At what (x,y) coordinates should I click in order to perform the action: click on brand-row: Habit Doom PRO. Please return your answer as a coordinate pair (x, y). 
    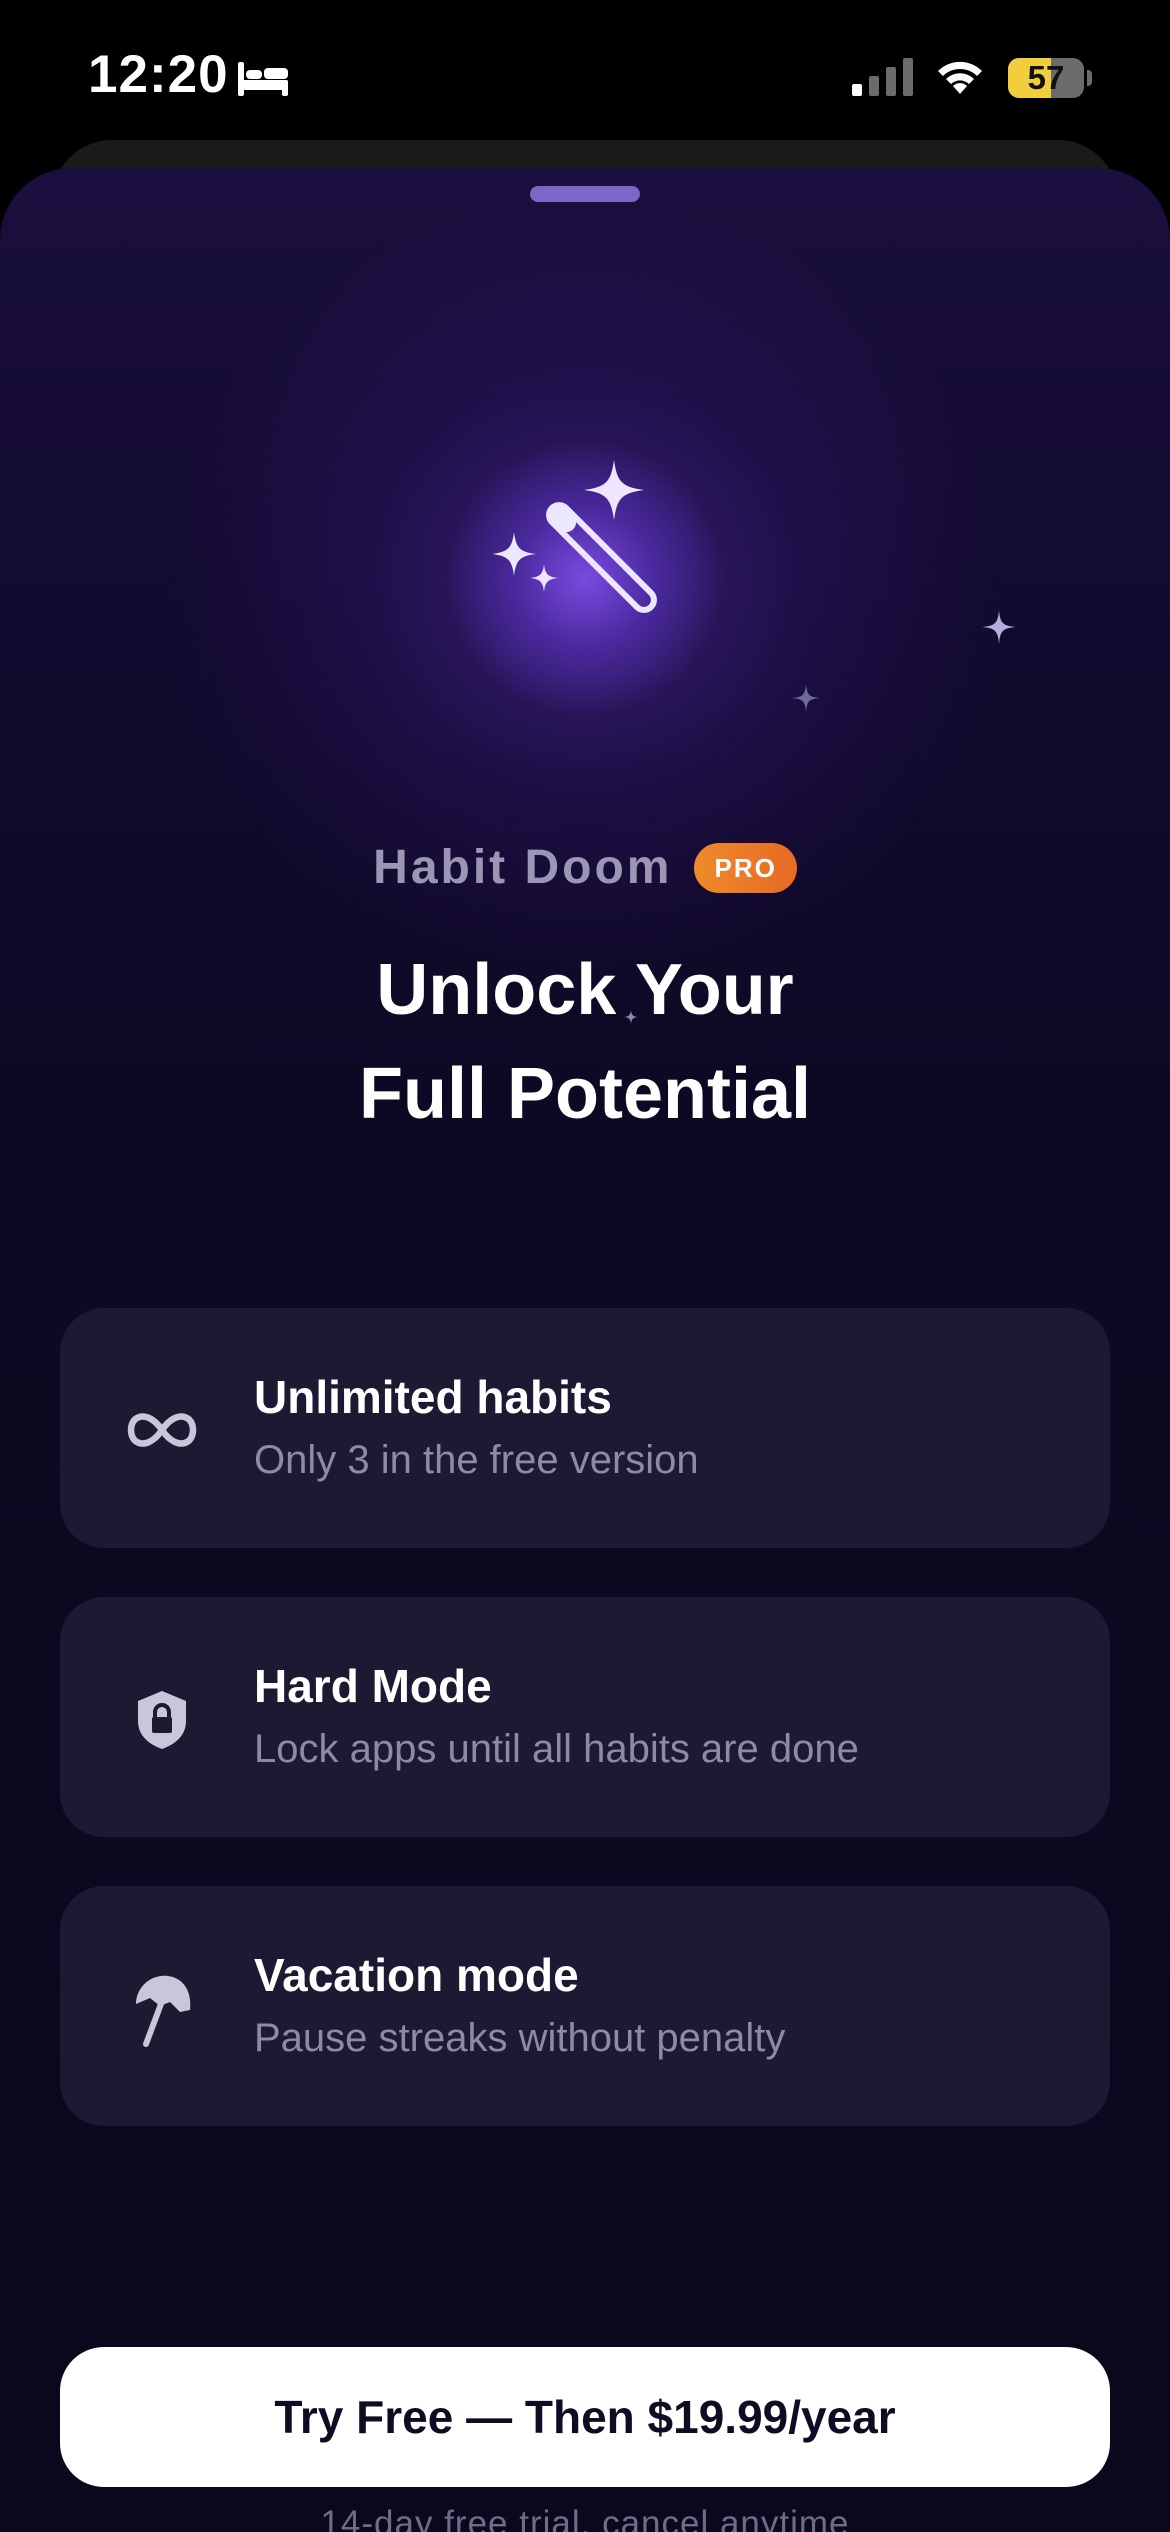
    Looking at the image, I should click on (585, 870).